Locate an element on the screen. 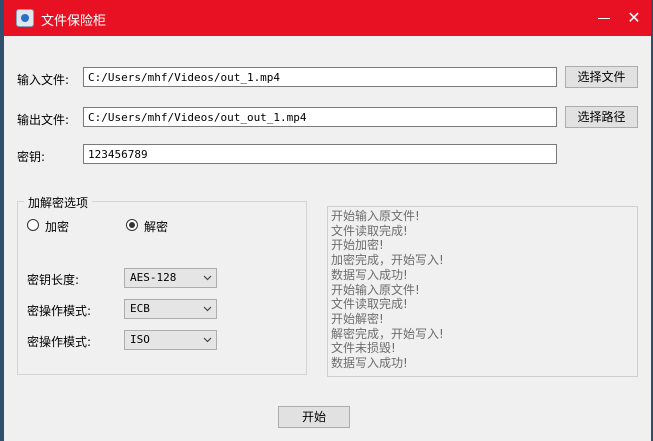 This screenshot has width=653, height=441. encrypt-label: 加密 is located at coordinates (57, 226).